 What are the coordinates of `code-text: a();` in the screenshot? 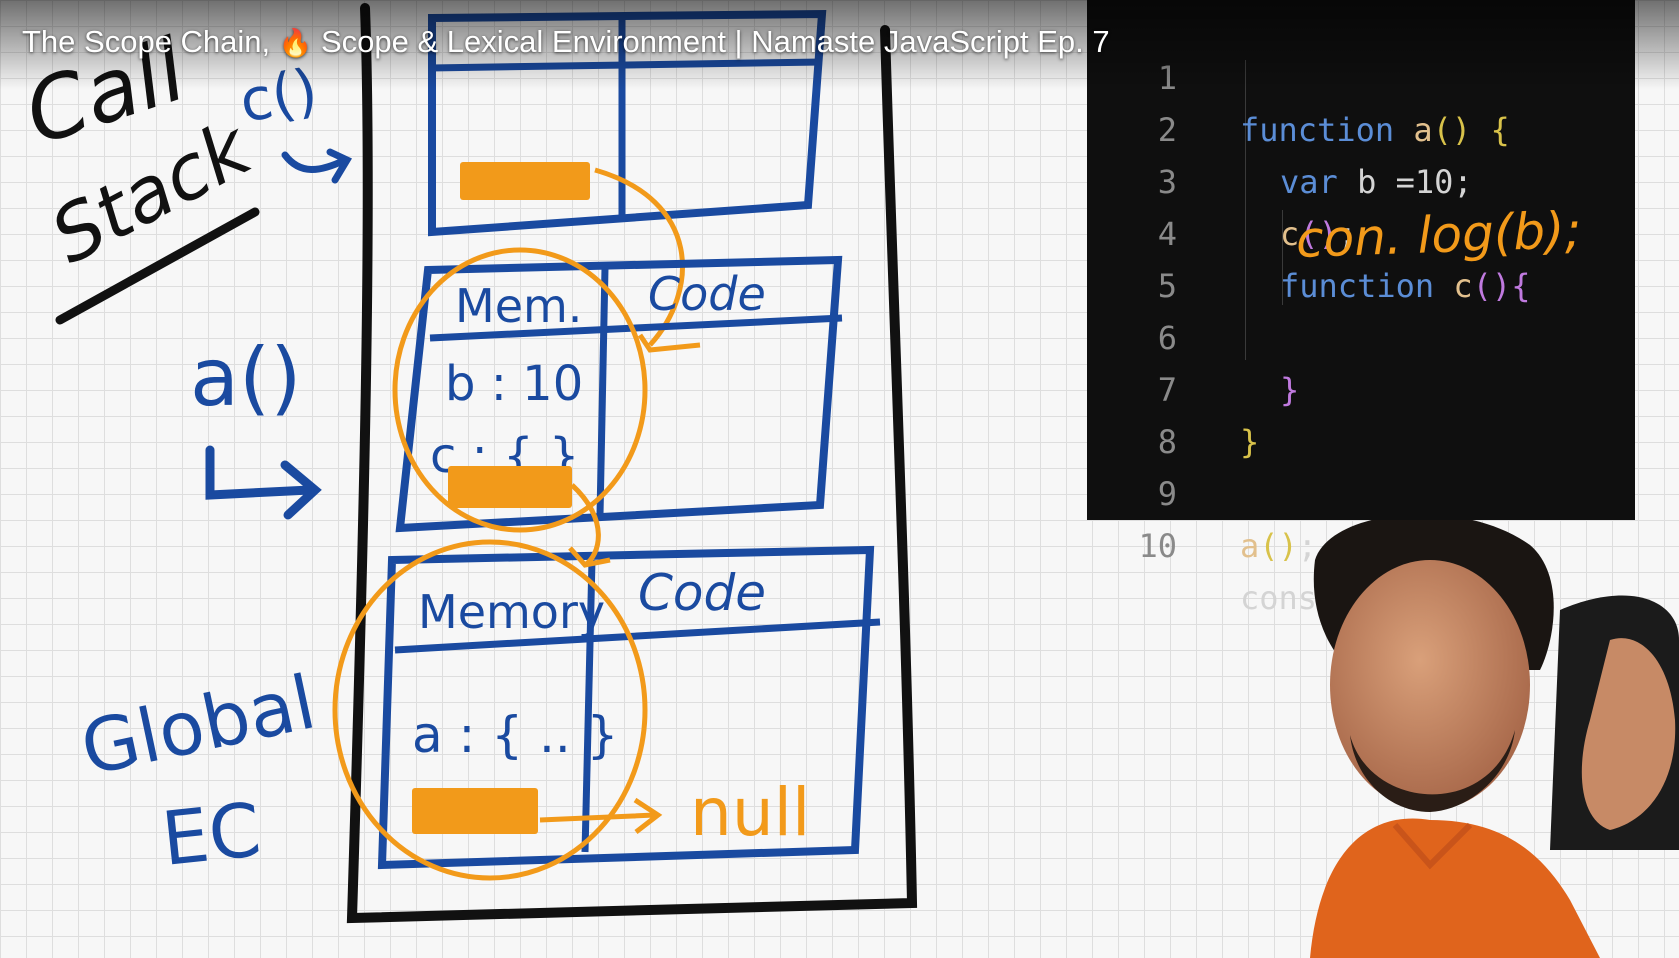 It's located at (1279, 546).